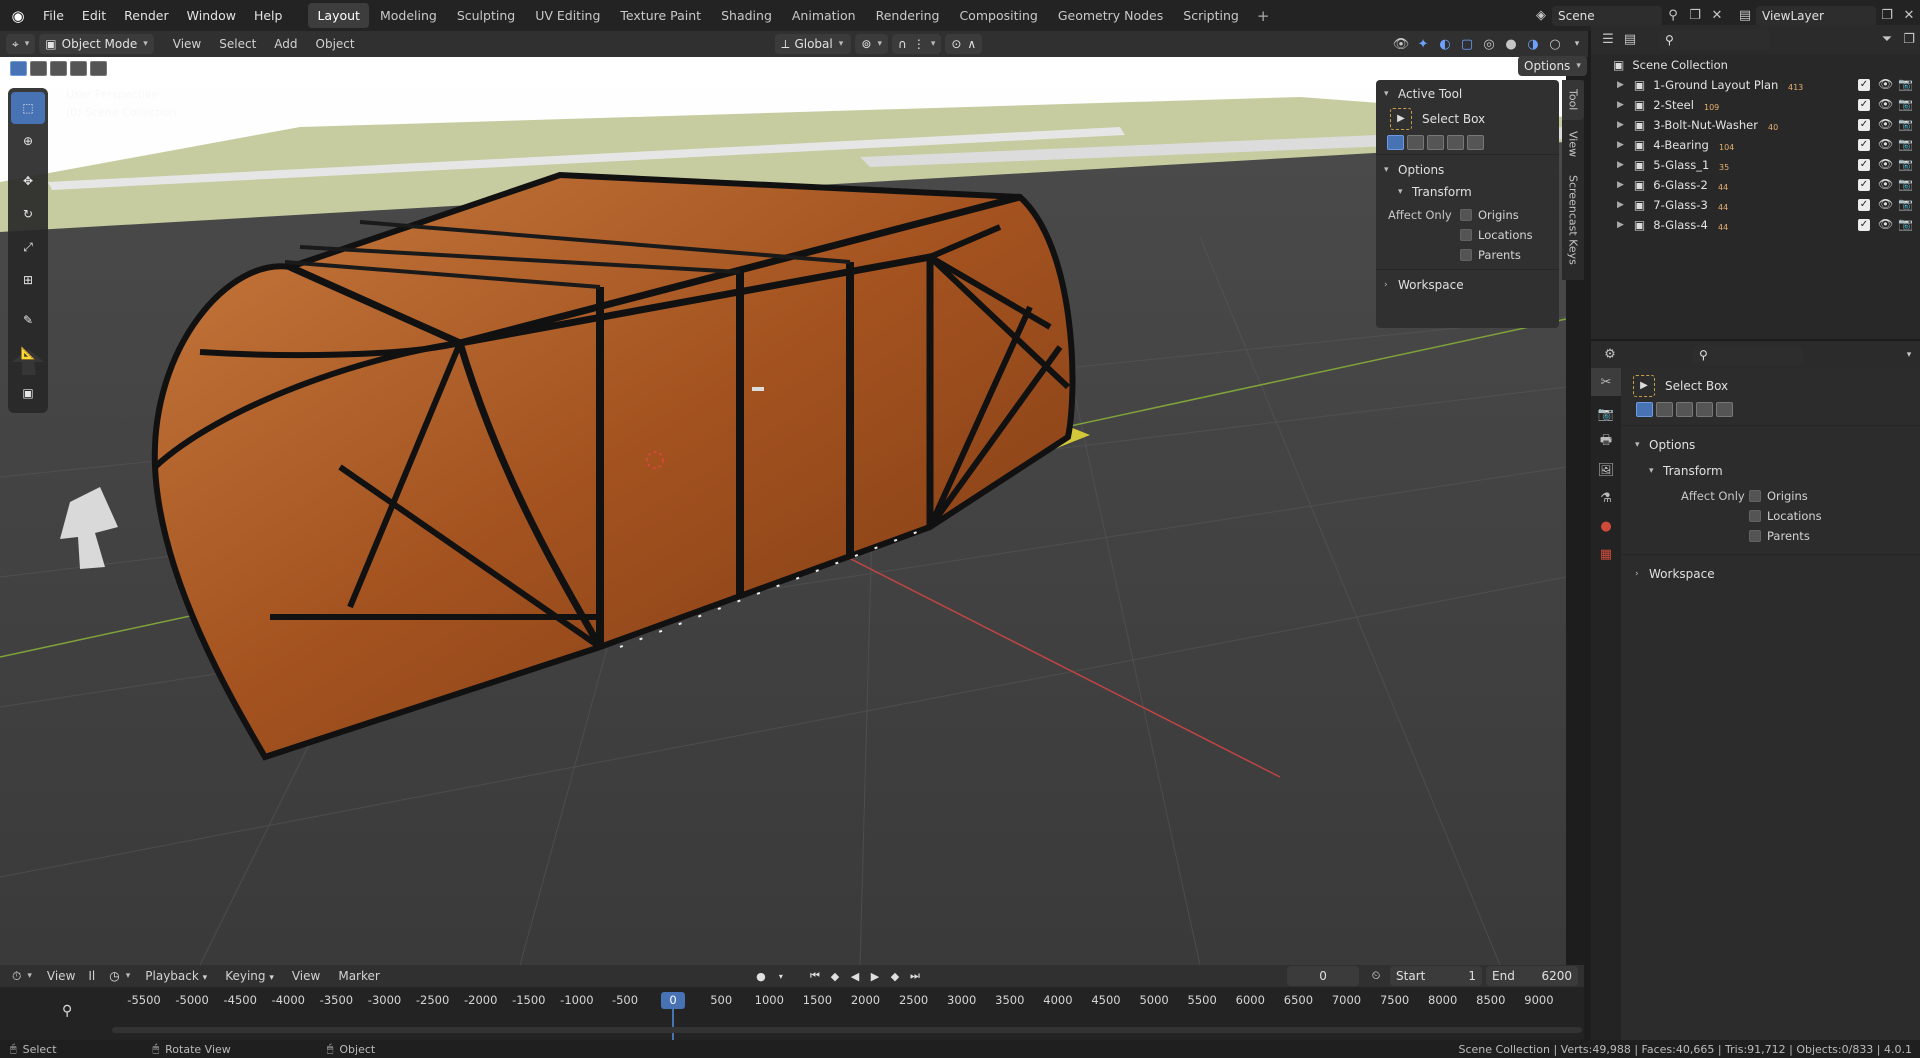  What do you see at coordinates (895, 976) in the screenshot?
I see `next-keyframe-icon: ◆` at bounding box center [895, 976].